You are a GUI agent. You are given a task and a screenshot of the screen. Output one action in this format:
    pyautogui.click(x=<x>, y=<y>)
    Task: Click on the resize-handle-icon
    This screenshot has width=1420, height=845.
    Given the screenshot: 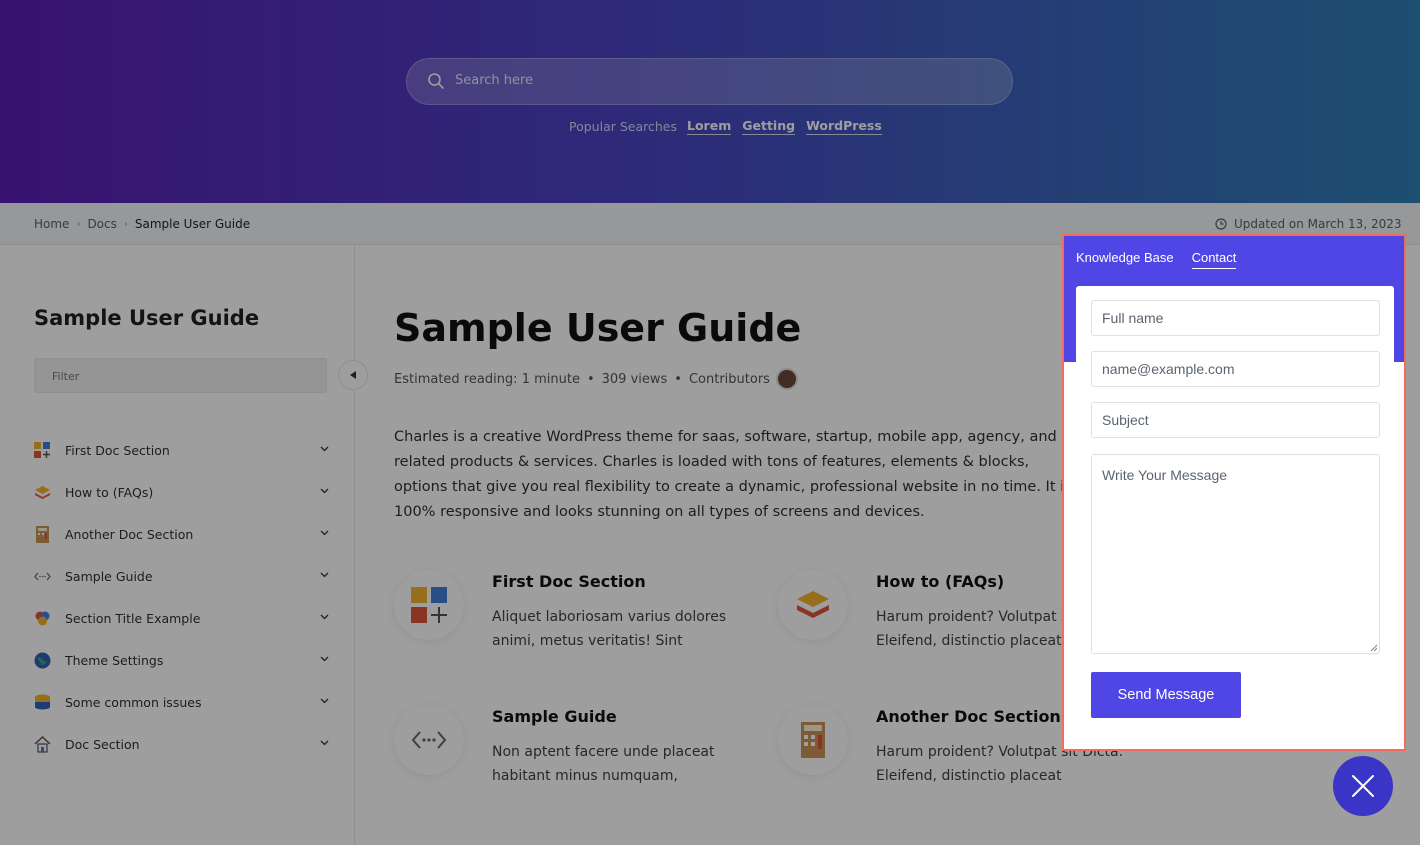 What is the action you would take?
    pyautogui.click(x=1374, y=648)
    